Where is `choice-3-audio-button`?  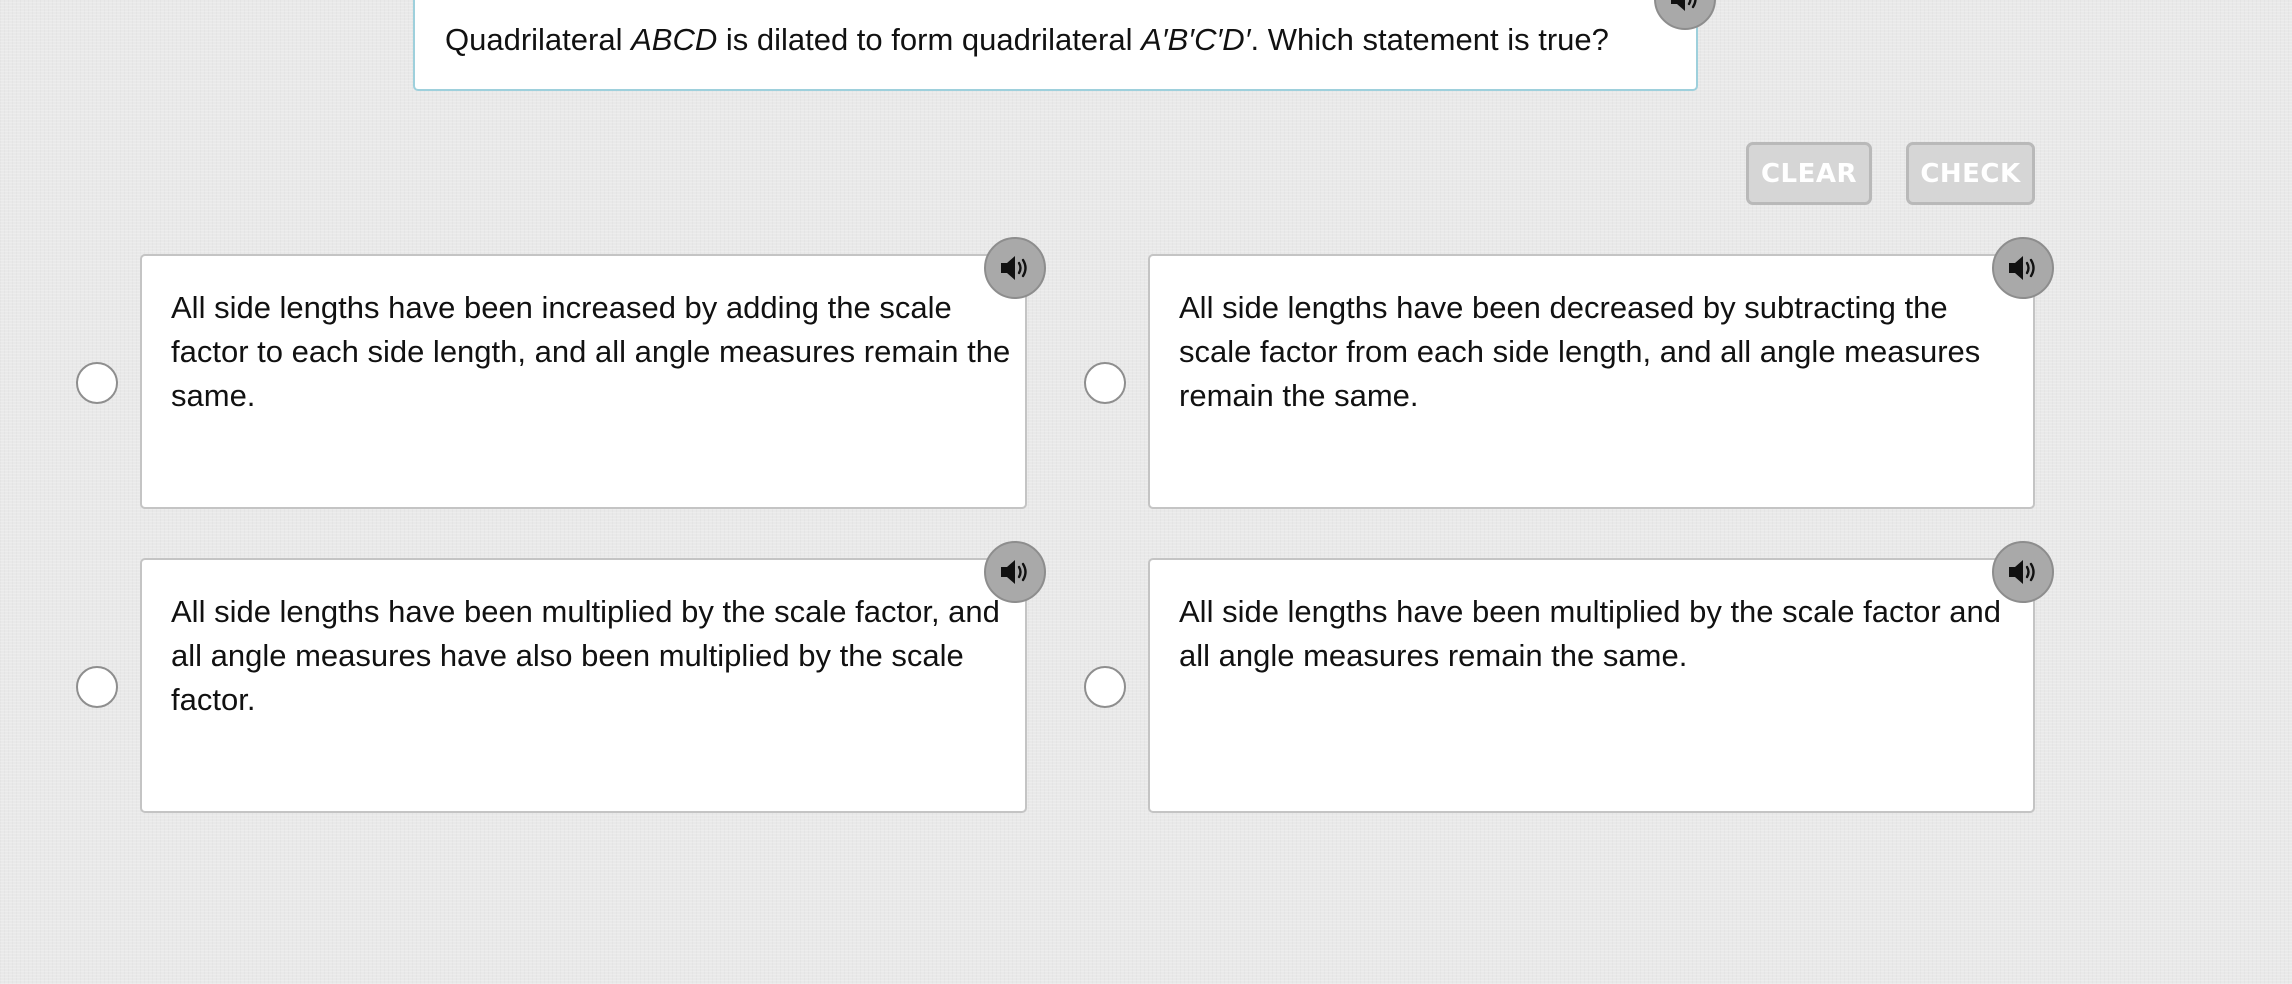
choice-3-audio-button is located at coordinates (1015, 572).